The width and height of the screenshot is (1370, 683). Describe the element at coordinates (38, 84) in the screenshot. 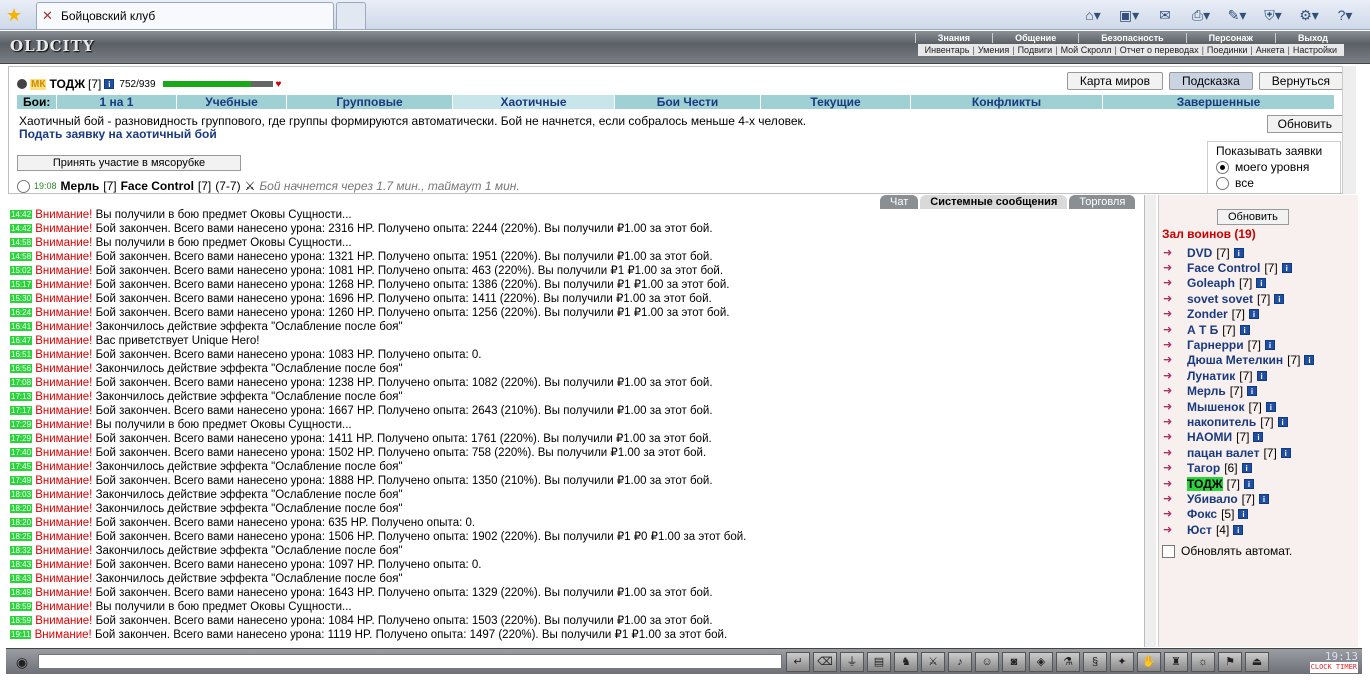

I see `clan-icon: МК` at that location.